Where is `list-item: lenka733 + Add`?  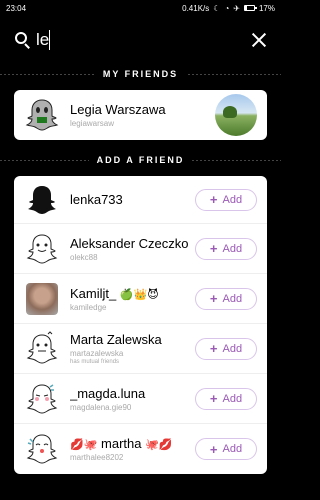 list-item: lenka733 + Add is located at coordinates (140, 200).